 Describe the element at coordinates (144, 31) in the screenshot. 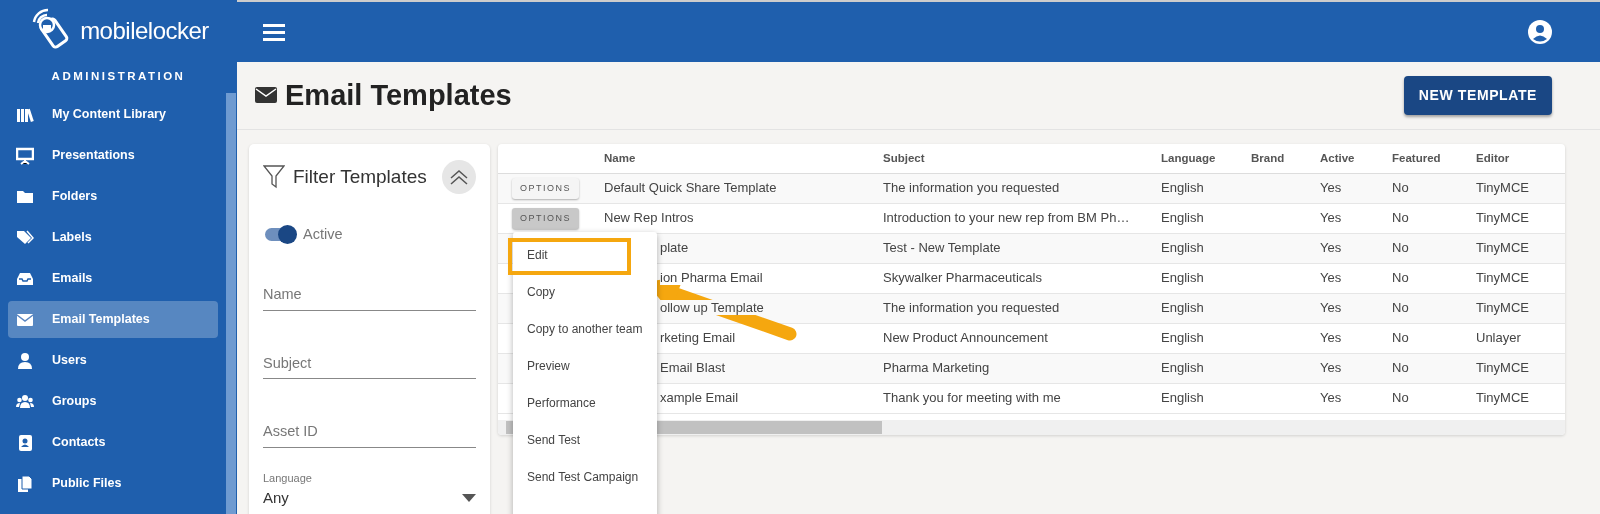

I see `logo-text: mobilelocker` at that location.